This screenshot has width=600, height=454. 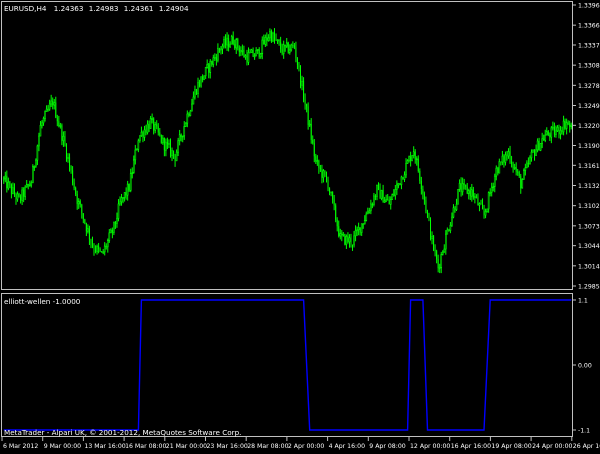 What do you see at coordinates (104, 8) in the screenshot?
I see `ohlc-high: 1.24983` at bounding box center [104, 8].